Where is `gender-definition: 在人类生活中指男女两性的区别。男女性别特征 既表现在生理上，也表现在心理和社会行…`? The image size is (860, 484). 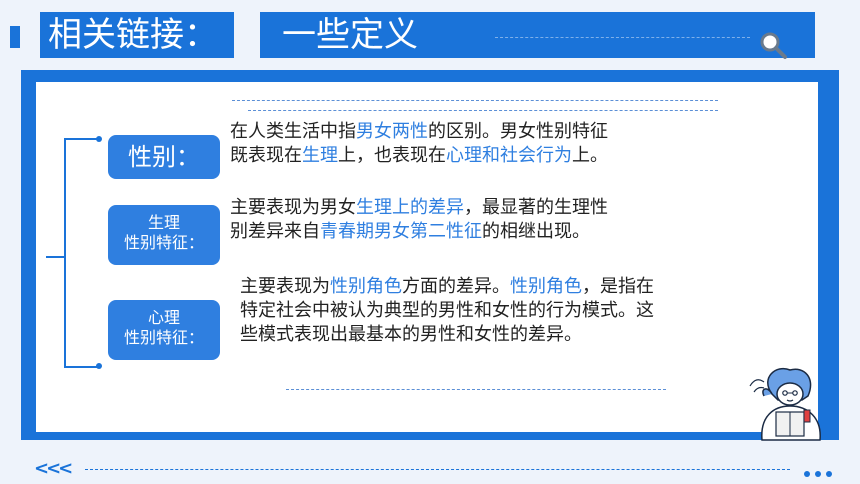 gender-definition: 在人类生活中指男女两性的区别。男女性别特征 既表现在生理上，也表现在心理和社会行… is located at coordinates (419, 143).